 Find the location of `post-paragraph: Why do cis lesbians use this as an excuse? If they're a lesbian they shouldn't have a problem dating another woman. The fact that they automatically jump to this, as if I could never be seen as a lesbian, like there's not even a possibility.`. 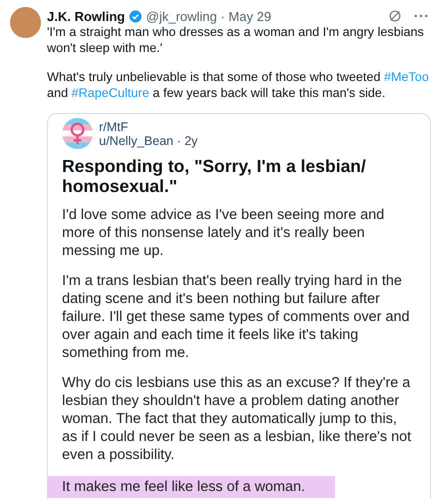

post-paragraph: Why do cis lesbians use this as an excuse? If they're a lesbian they shouldn't have a problem dating another woman. The fact that they automatically jump to this, as if I could never be seen as a lesbian, like there's not even a possibility. is located at coordinates (237, 419).